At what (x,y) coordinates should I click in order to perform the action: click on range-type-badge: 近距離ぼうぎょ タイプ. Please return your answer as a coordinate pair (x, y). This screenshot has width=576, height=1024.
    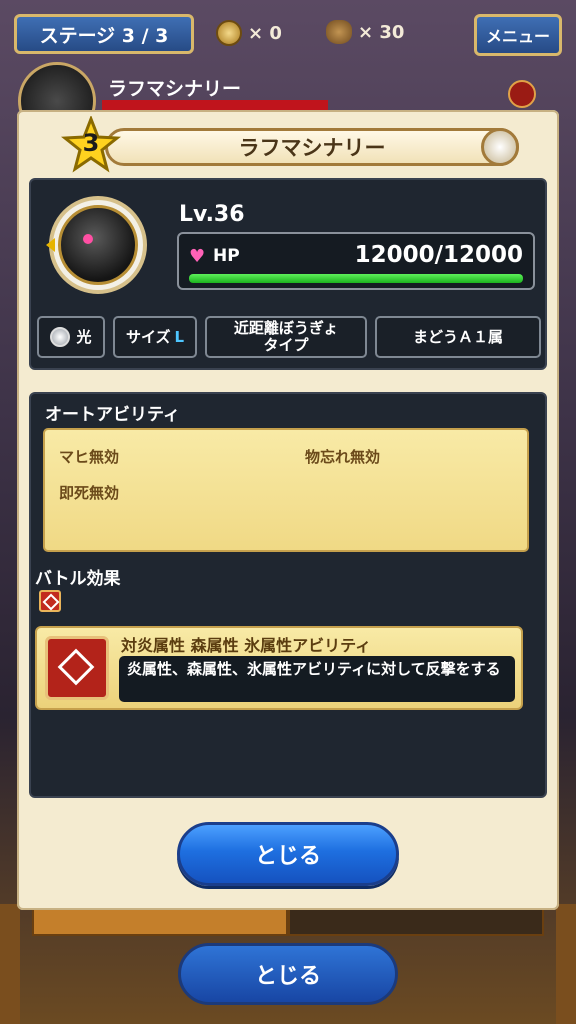
    Looking at the image, I should click on (286, 337).